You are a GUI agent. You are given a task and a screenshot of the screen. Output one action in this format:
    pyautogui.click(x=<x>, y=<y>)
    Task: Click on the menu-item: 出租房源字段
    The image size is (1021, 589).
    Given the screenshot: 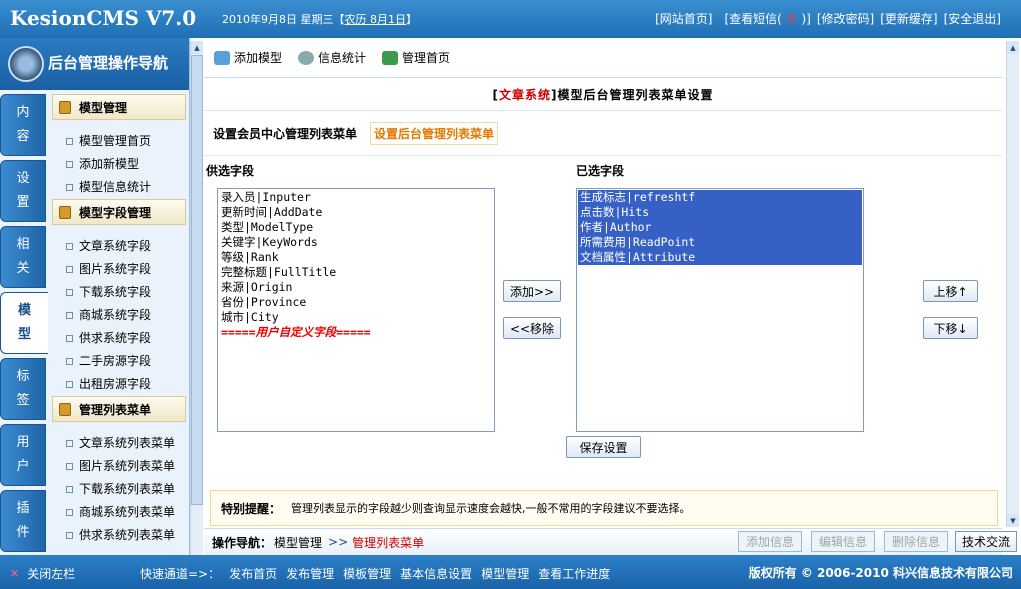 What is the action you would take?
    pyautogui.click(x=119, y=384)
    